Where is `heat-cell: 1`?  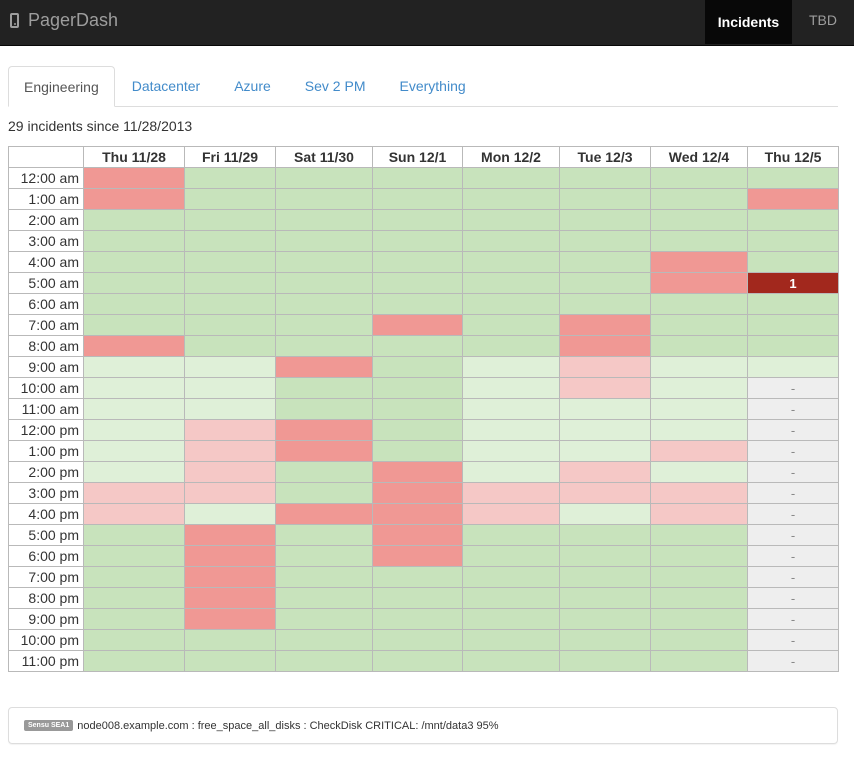
heat-cell: 1 is located at coordinates (793, 283).